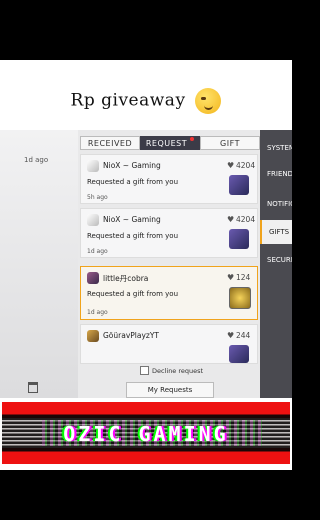 The height and width of the screenshot is (520, 320). I want to click on my-requests-button: My Requests, so click(170, 390).